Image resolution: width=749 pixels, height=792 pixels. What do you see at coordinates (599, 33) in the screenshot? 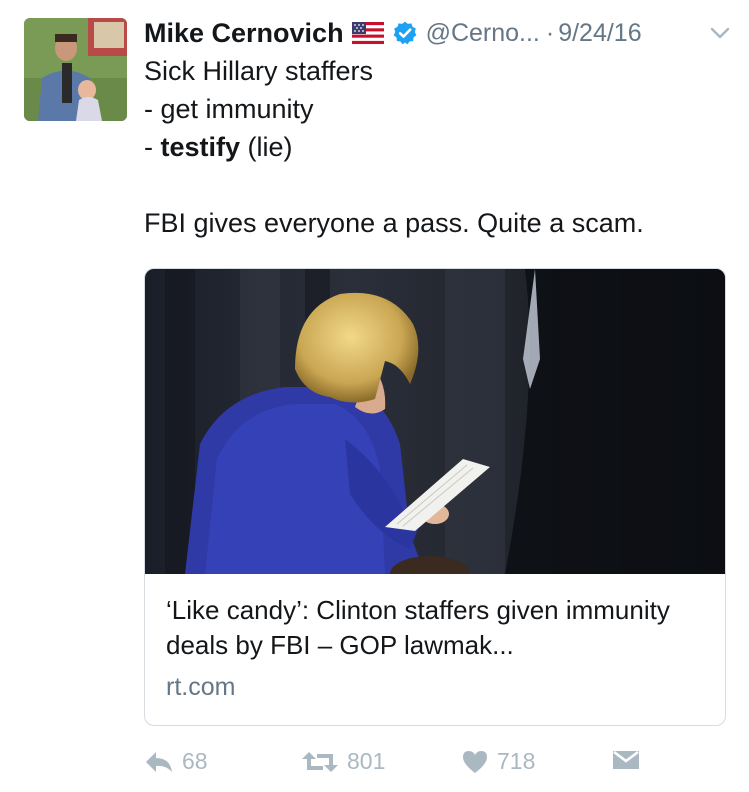
I see `tweet-date: 9/24/16` at bounding box center [599, 33].